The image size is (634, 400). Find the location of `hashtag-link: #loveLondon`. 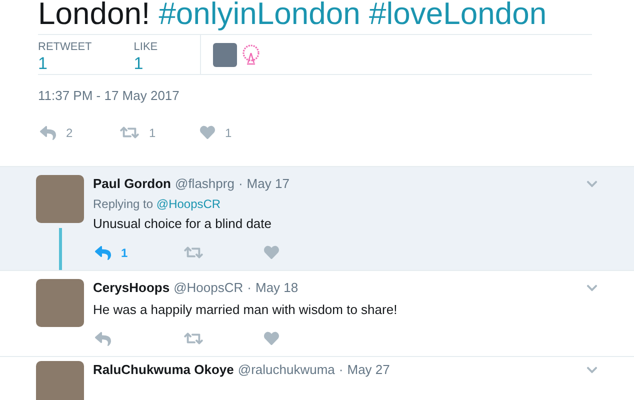

hashtag-link: #loveLondon is located at coordinates (458, 15).